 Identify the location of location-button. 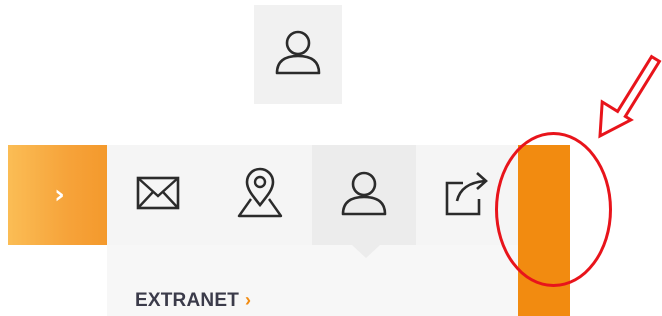
(260, 195).